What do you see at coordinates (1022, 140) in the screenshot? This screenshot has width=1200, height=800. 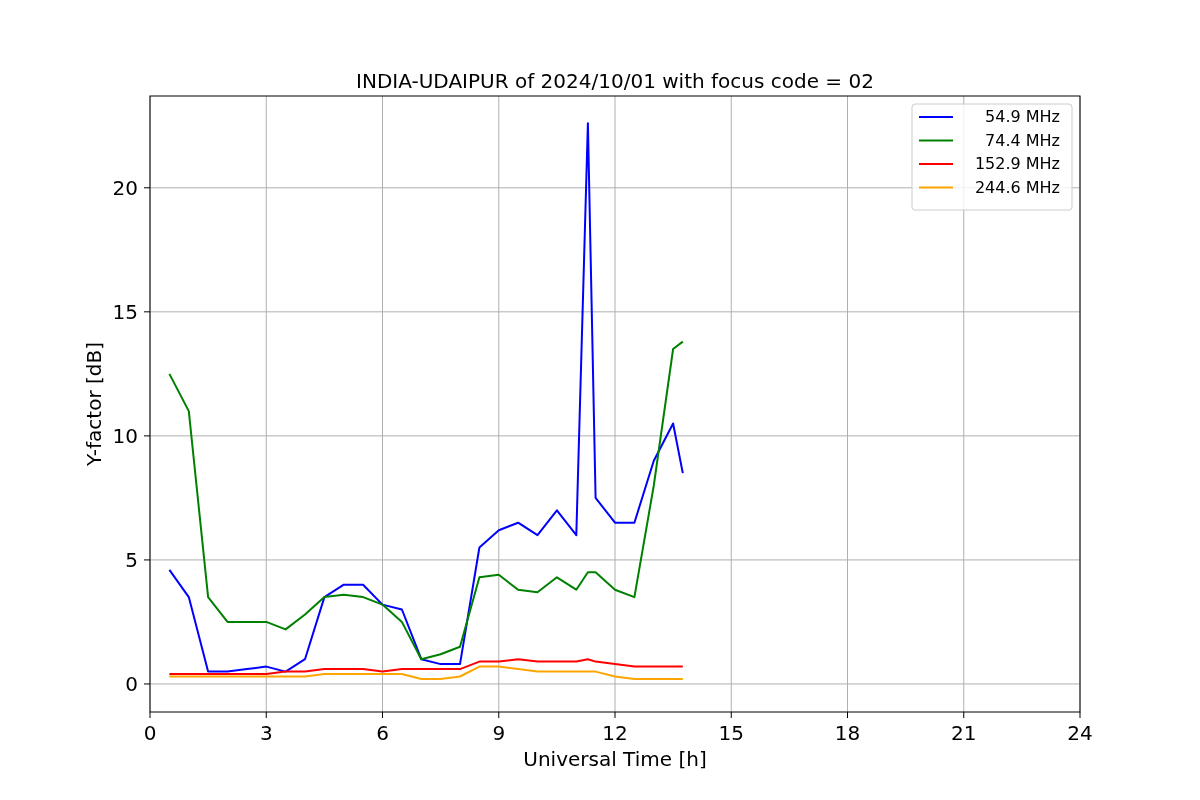 I see `legend-label: 74.4 MHz` at bounding box center [1022, 140].